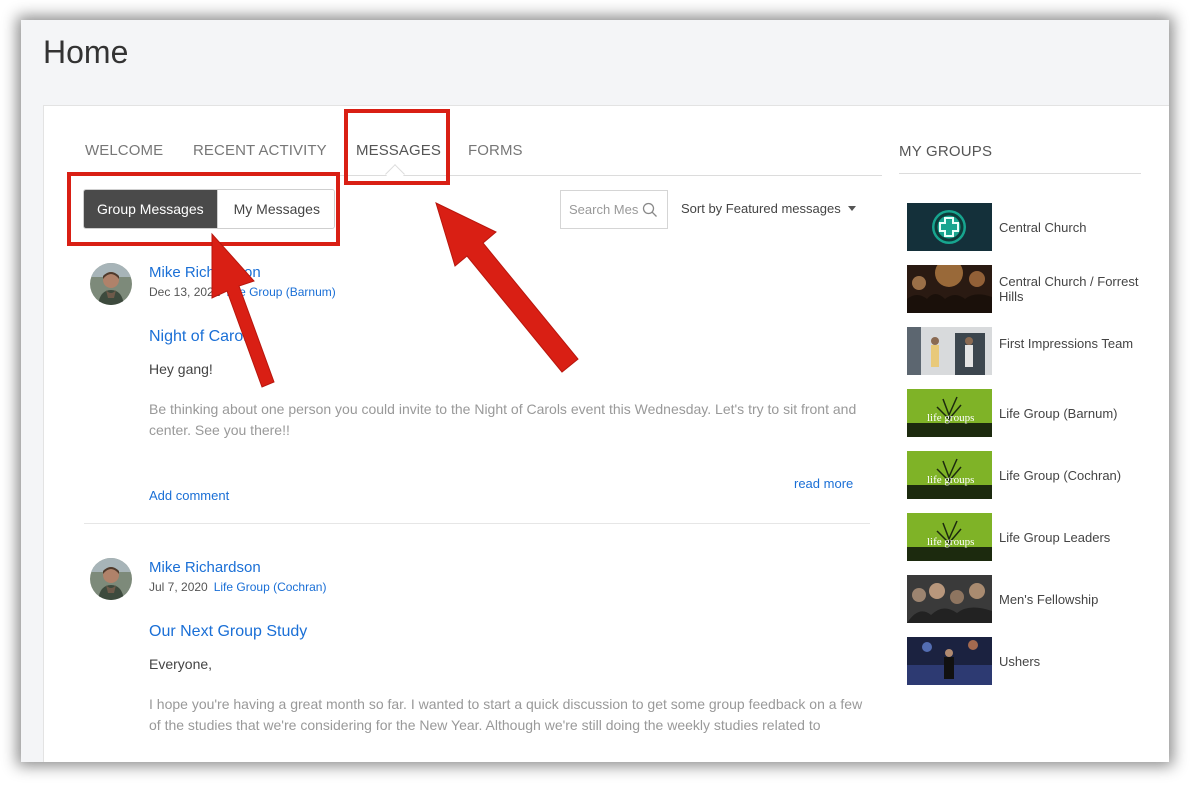 The height and width of the screenshot is (793, 1200). I want to click on add-comment-link: Add comment, so click(189, 495).